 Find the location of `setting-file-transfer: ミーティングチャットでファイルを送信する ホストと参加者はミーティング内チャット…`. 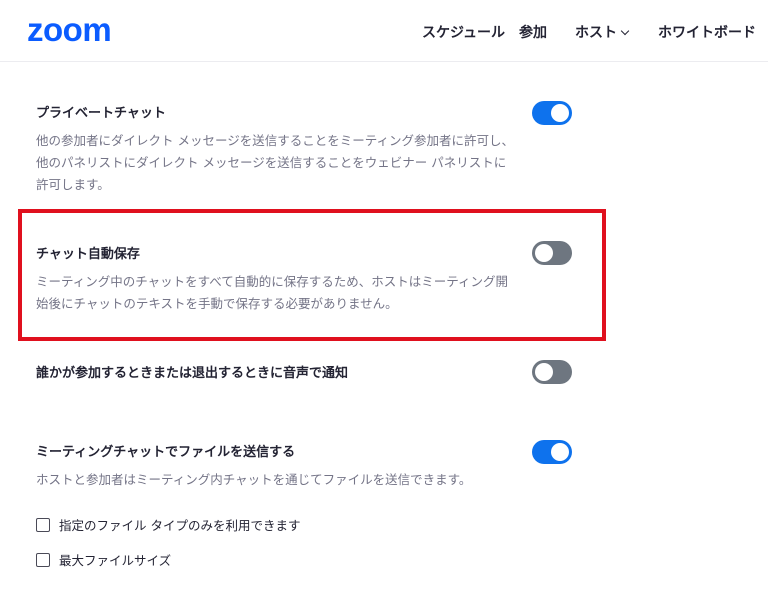

setting-file-transfer: ミーティングチャットでファイルを送信する ホストと参加者はミーティング内チャット… is located at coordinates (276, 467).